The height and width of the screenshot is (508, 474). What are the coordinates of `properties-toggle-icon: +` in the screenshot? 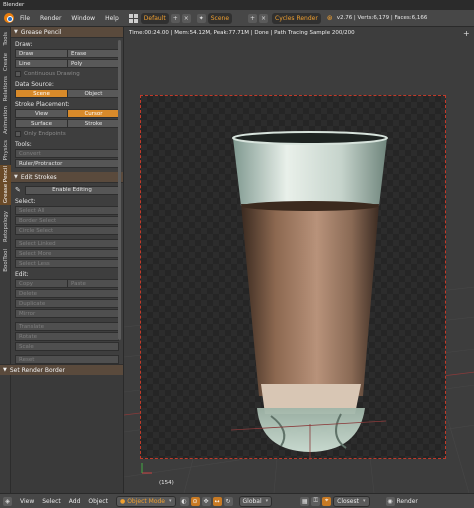 It's located at (467, 34).